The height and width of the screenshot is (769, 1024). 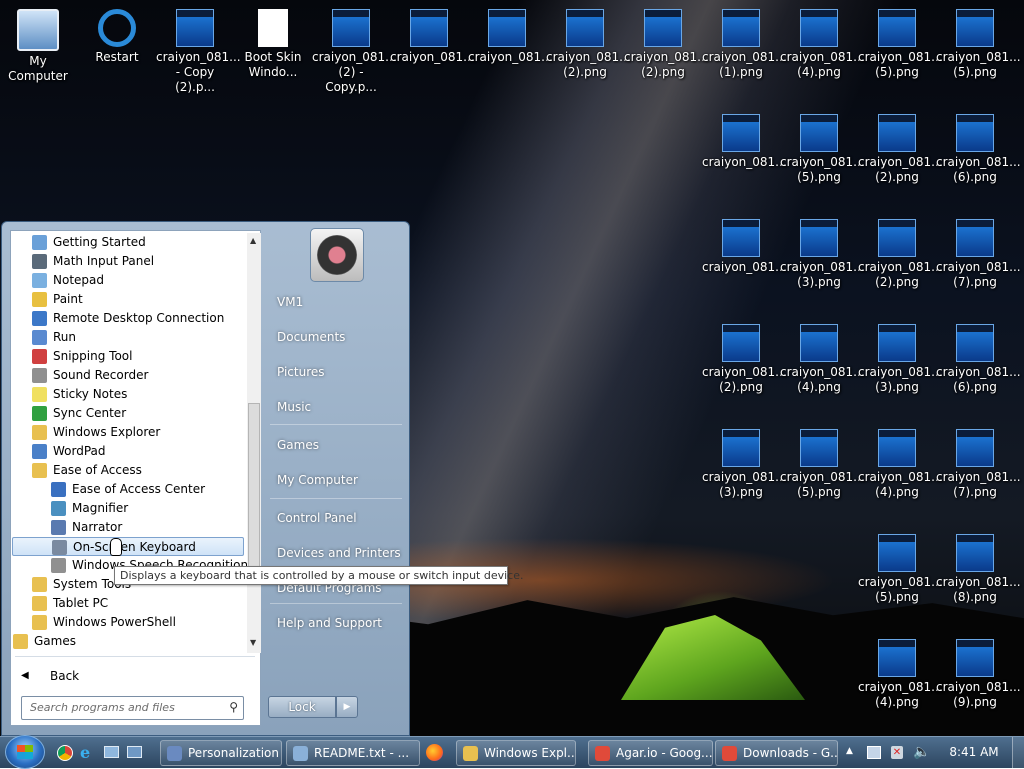 I want to click on scrollbar-thumb, so click(x=254, y=488).